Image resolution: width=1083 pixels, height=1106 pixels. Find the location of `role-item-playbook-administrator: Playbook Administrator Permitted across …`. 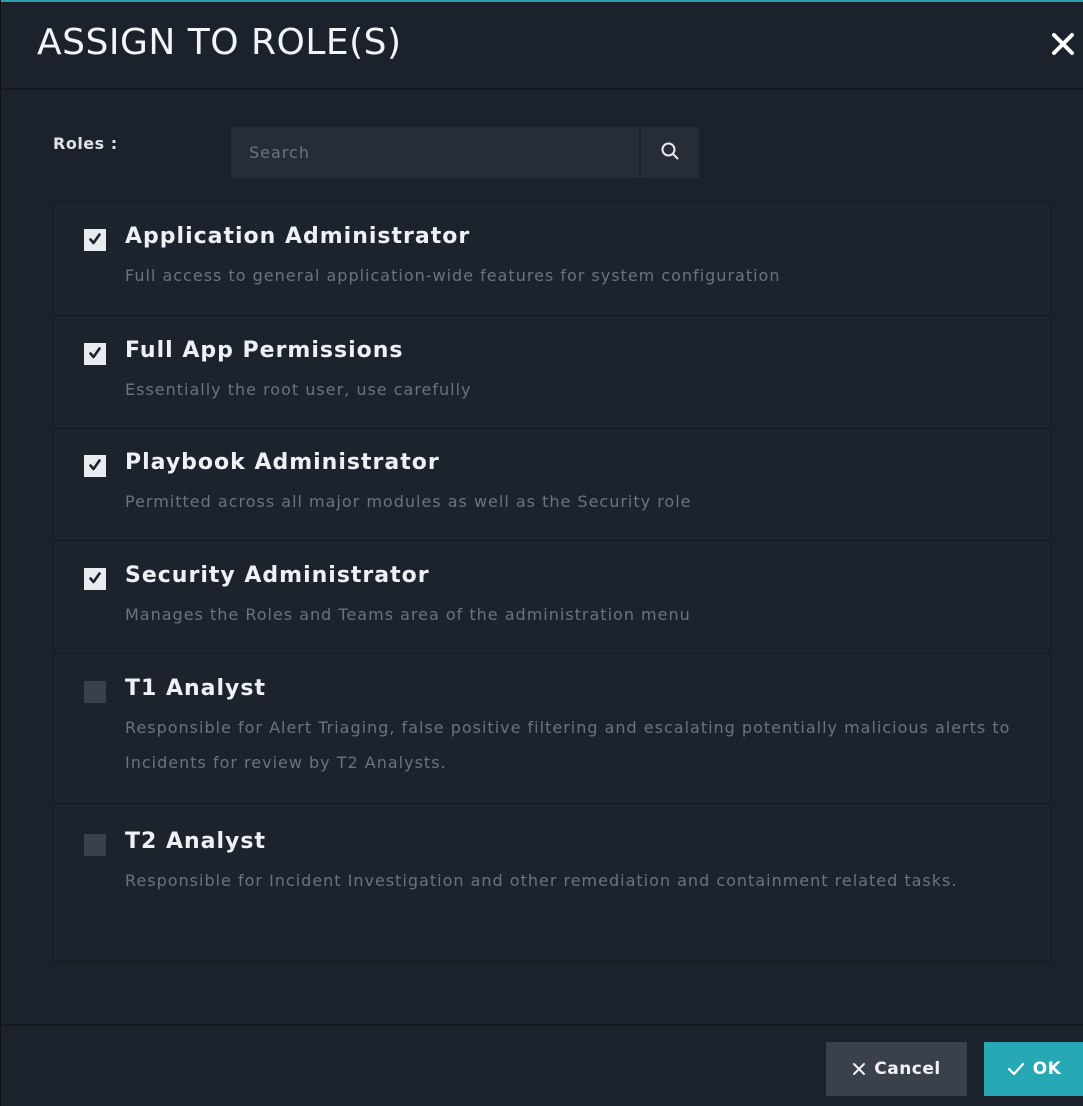

role-item-playbook-administrator: Playbook Administrator Permitted across … is located at coordinates (552, 485).